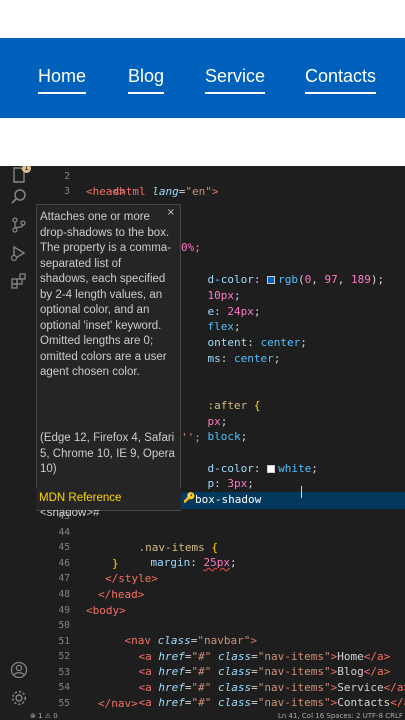  Describe the element at coordinates (18, 439) in the screenshot. I see `activity-bar: 1` at that location.